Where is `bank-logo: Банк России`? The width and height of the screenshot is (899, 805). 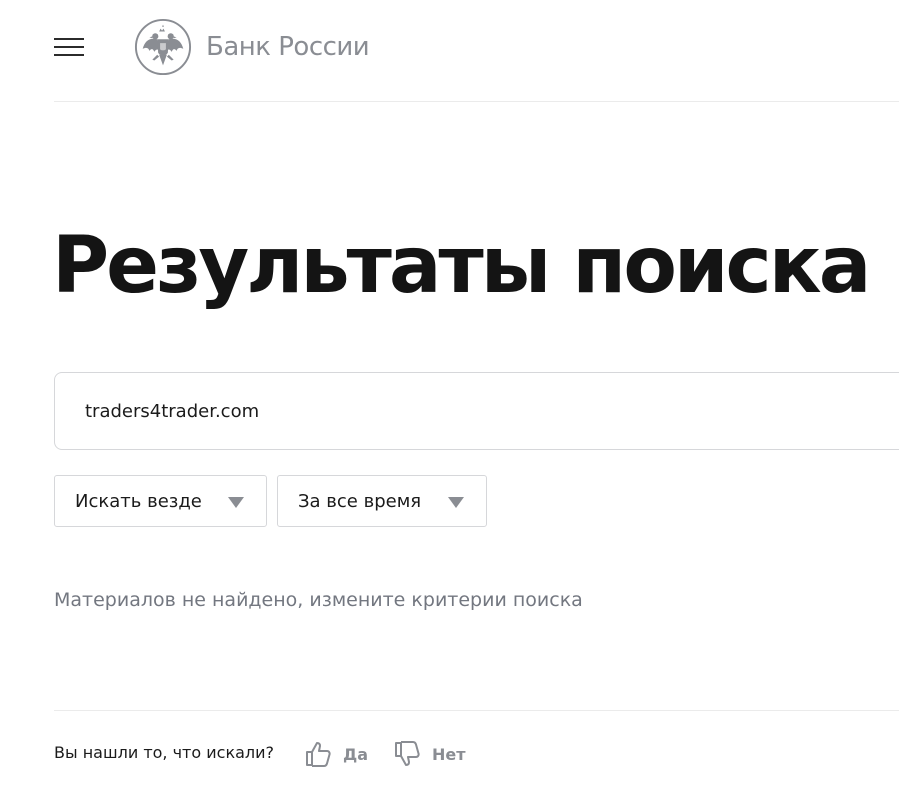
bank-logo: Банк России is located at coordinates (252, 47).